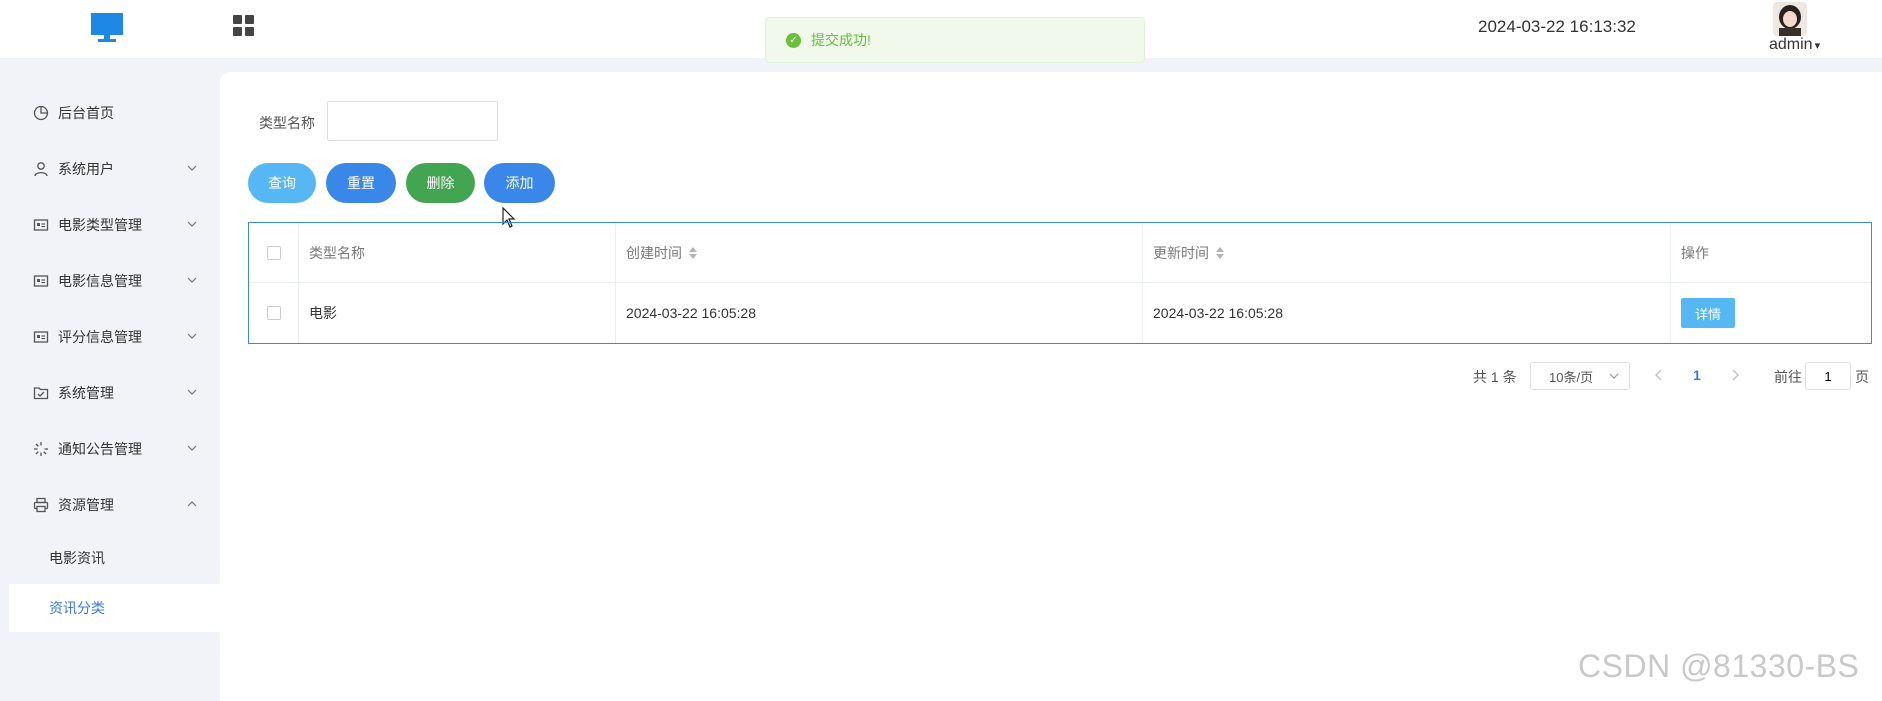 The height and width of the screenshot is (701, 1882). Describe the element at coordinates (1695, 252) in the screenshot. I see `column-header-label: 操作` at that location.